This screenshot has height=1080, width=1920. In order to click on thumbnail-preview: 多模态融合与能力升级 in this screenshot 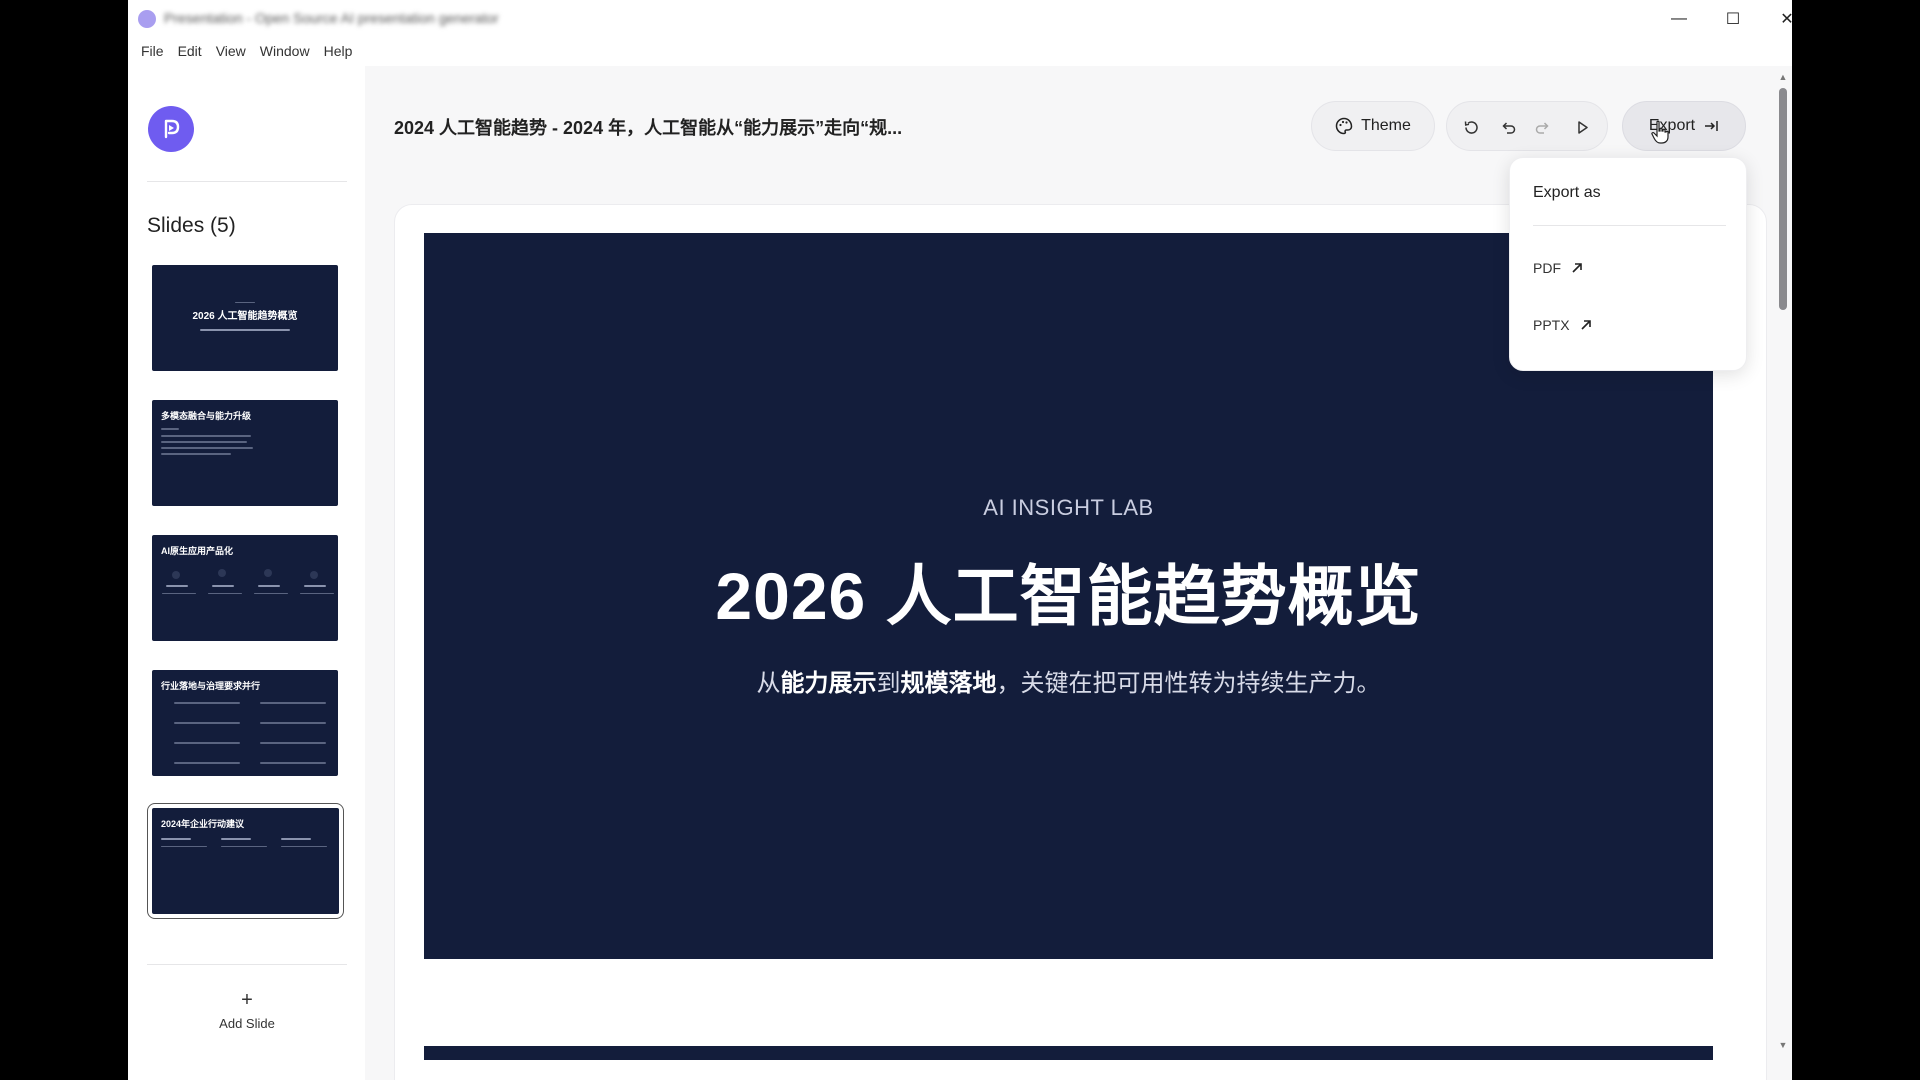, I will do `click(245, 453)`.